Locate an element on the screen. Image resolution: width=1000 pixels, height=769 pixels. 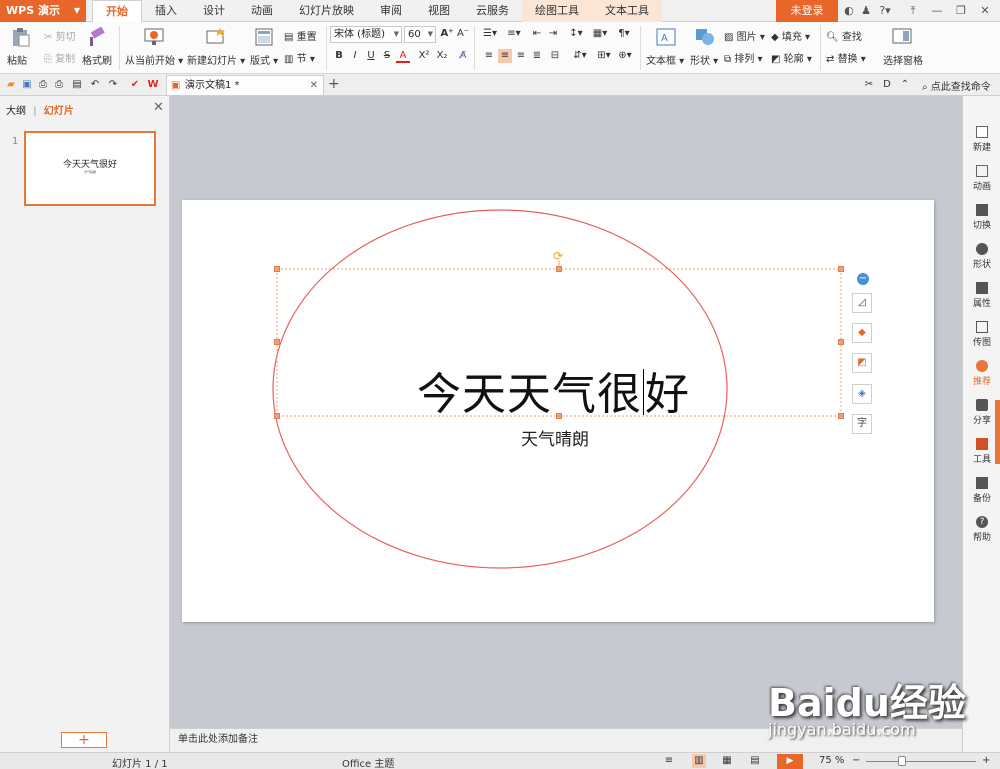
shirt-icon: ♟ is located at coordinates (866, 11).